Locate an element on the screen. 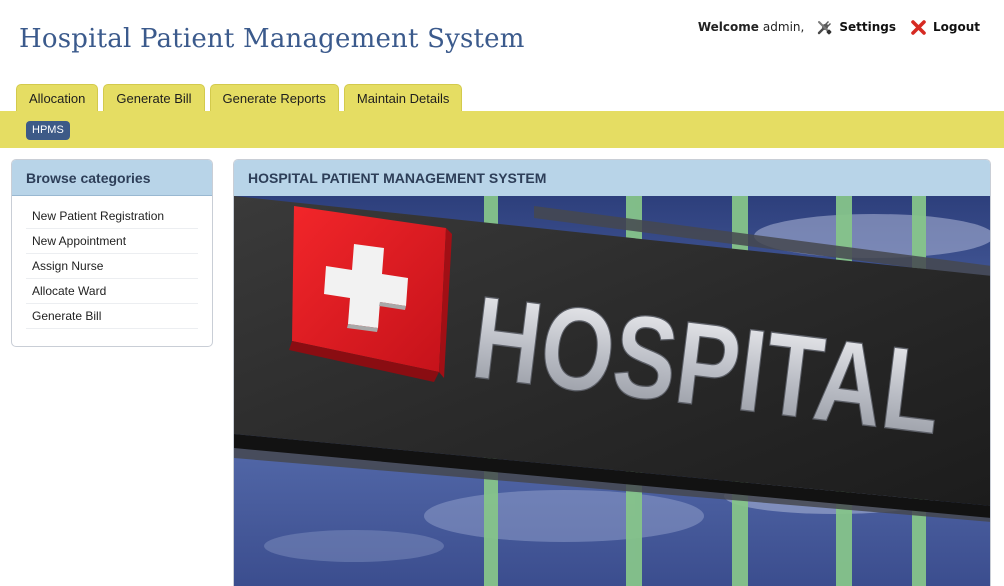 This screenshot has width=1004, height=586. logout-link: Logout is located at coordinates (945, 27).